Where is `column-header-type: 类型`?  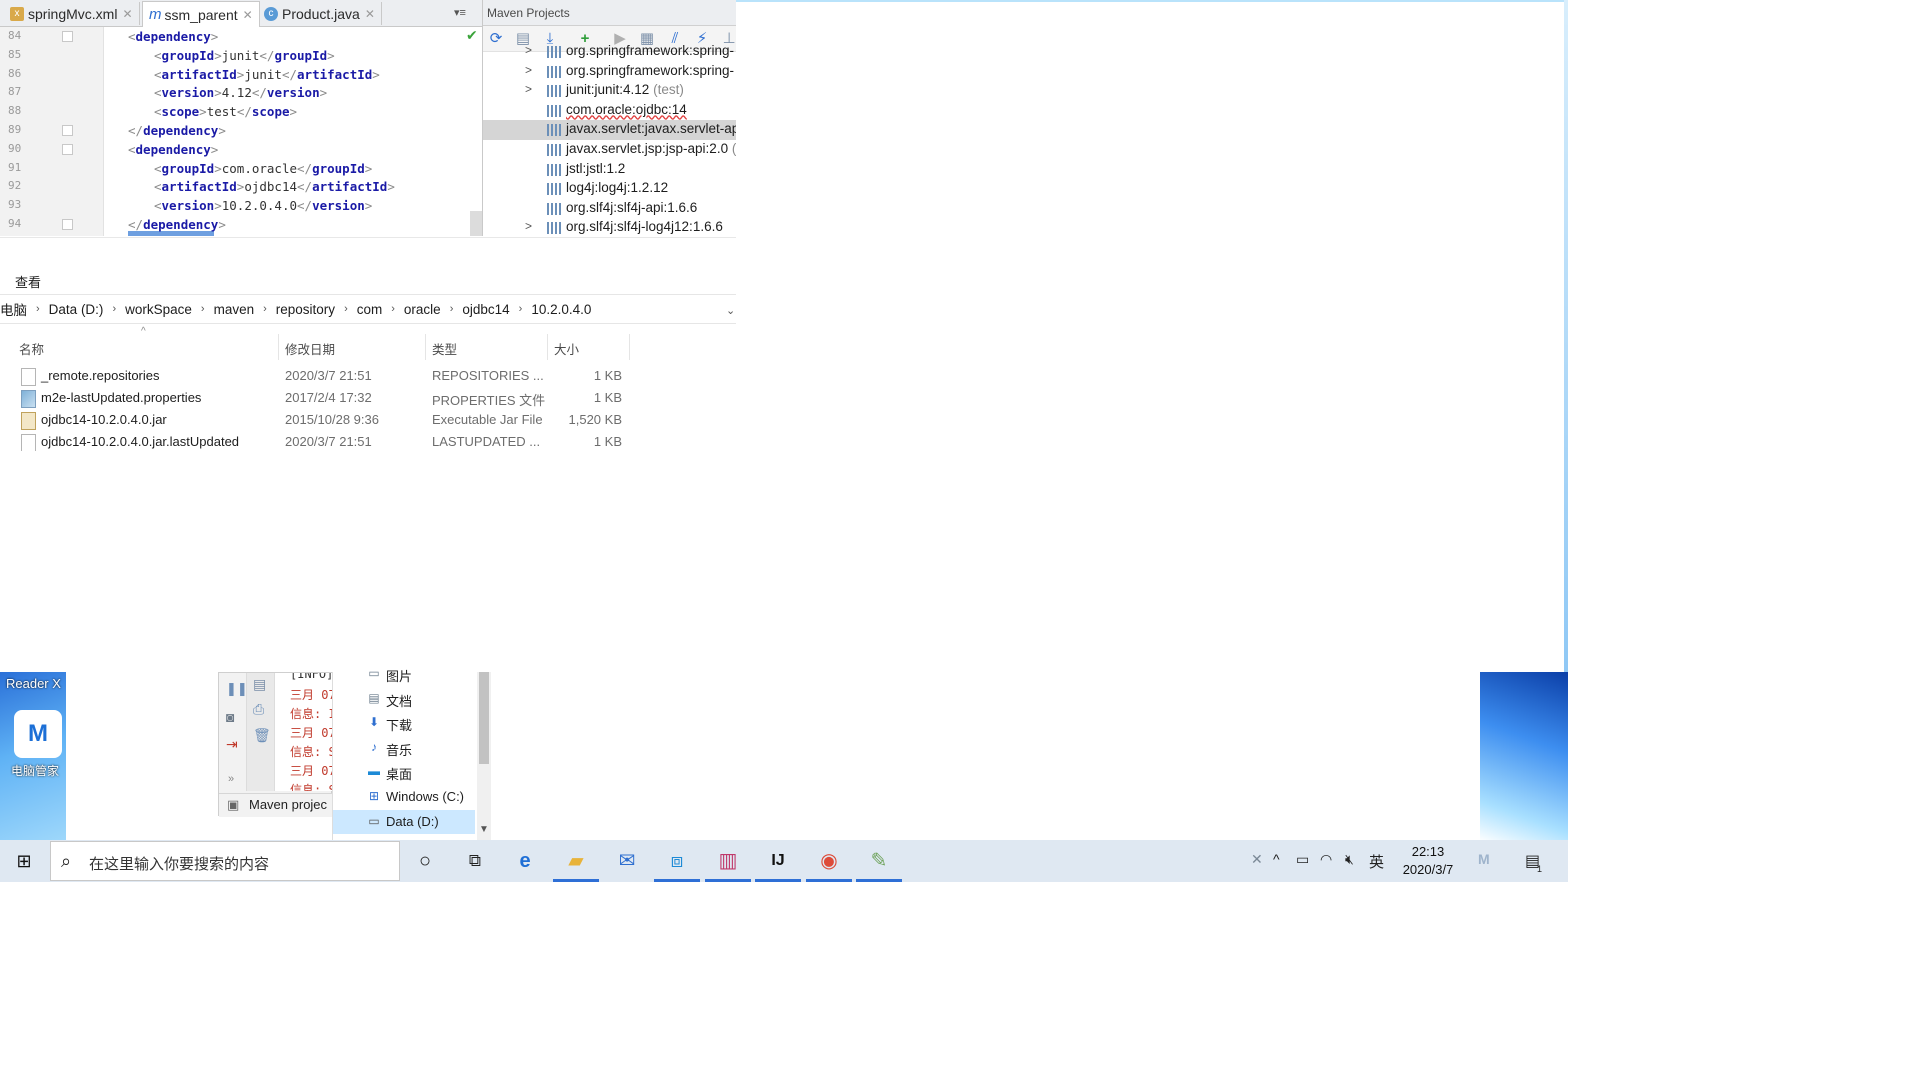
column-header-type: 类型 is located at coordinates (487, 347).